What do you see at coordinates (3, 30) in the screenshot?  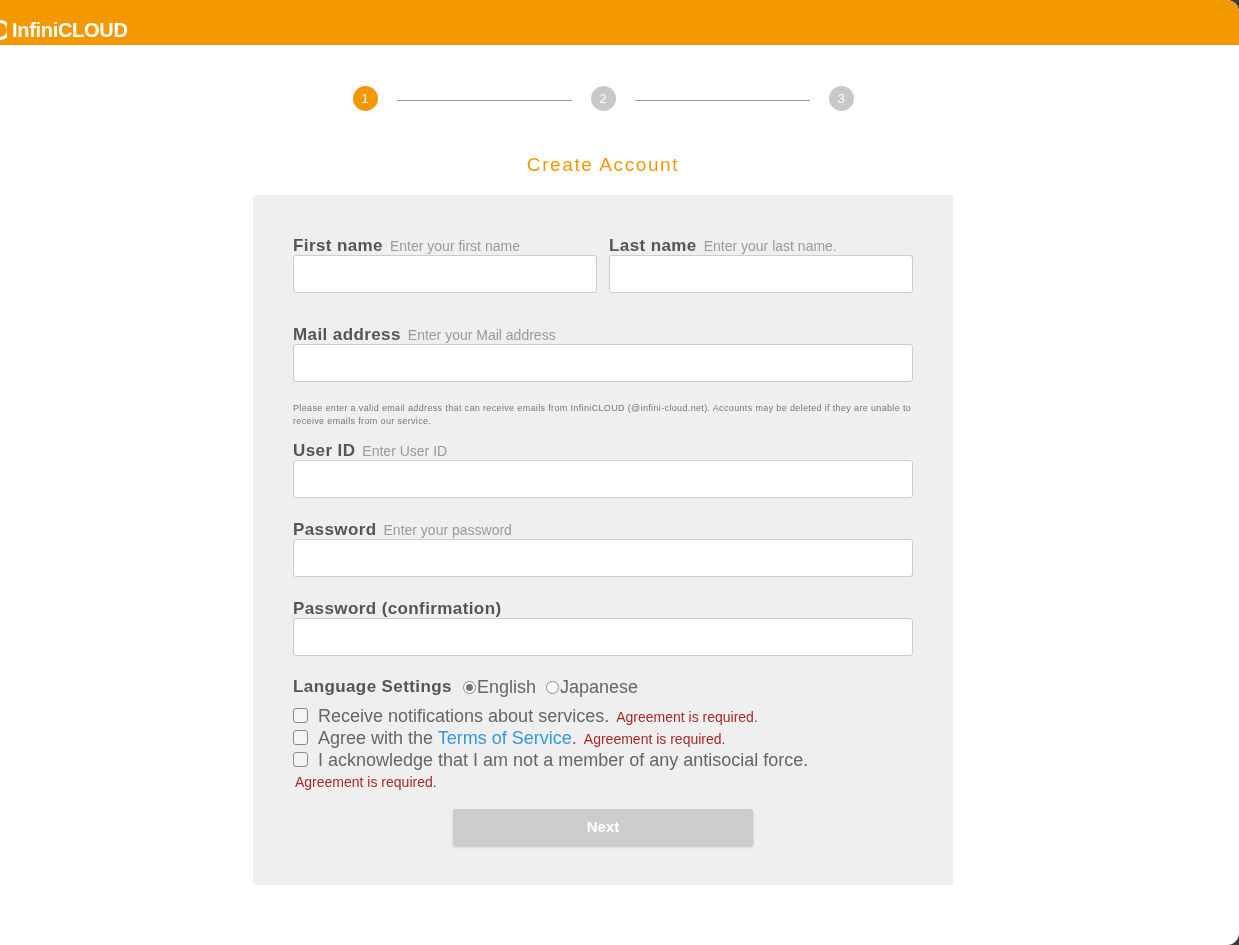 I see `logo-ring-icon` at bounding box center [3, 30].